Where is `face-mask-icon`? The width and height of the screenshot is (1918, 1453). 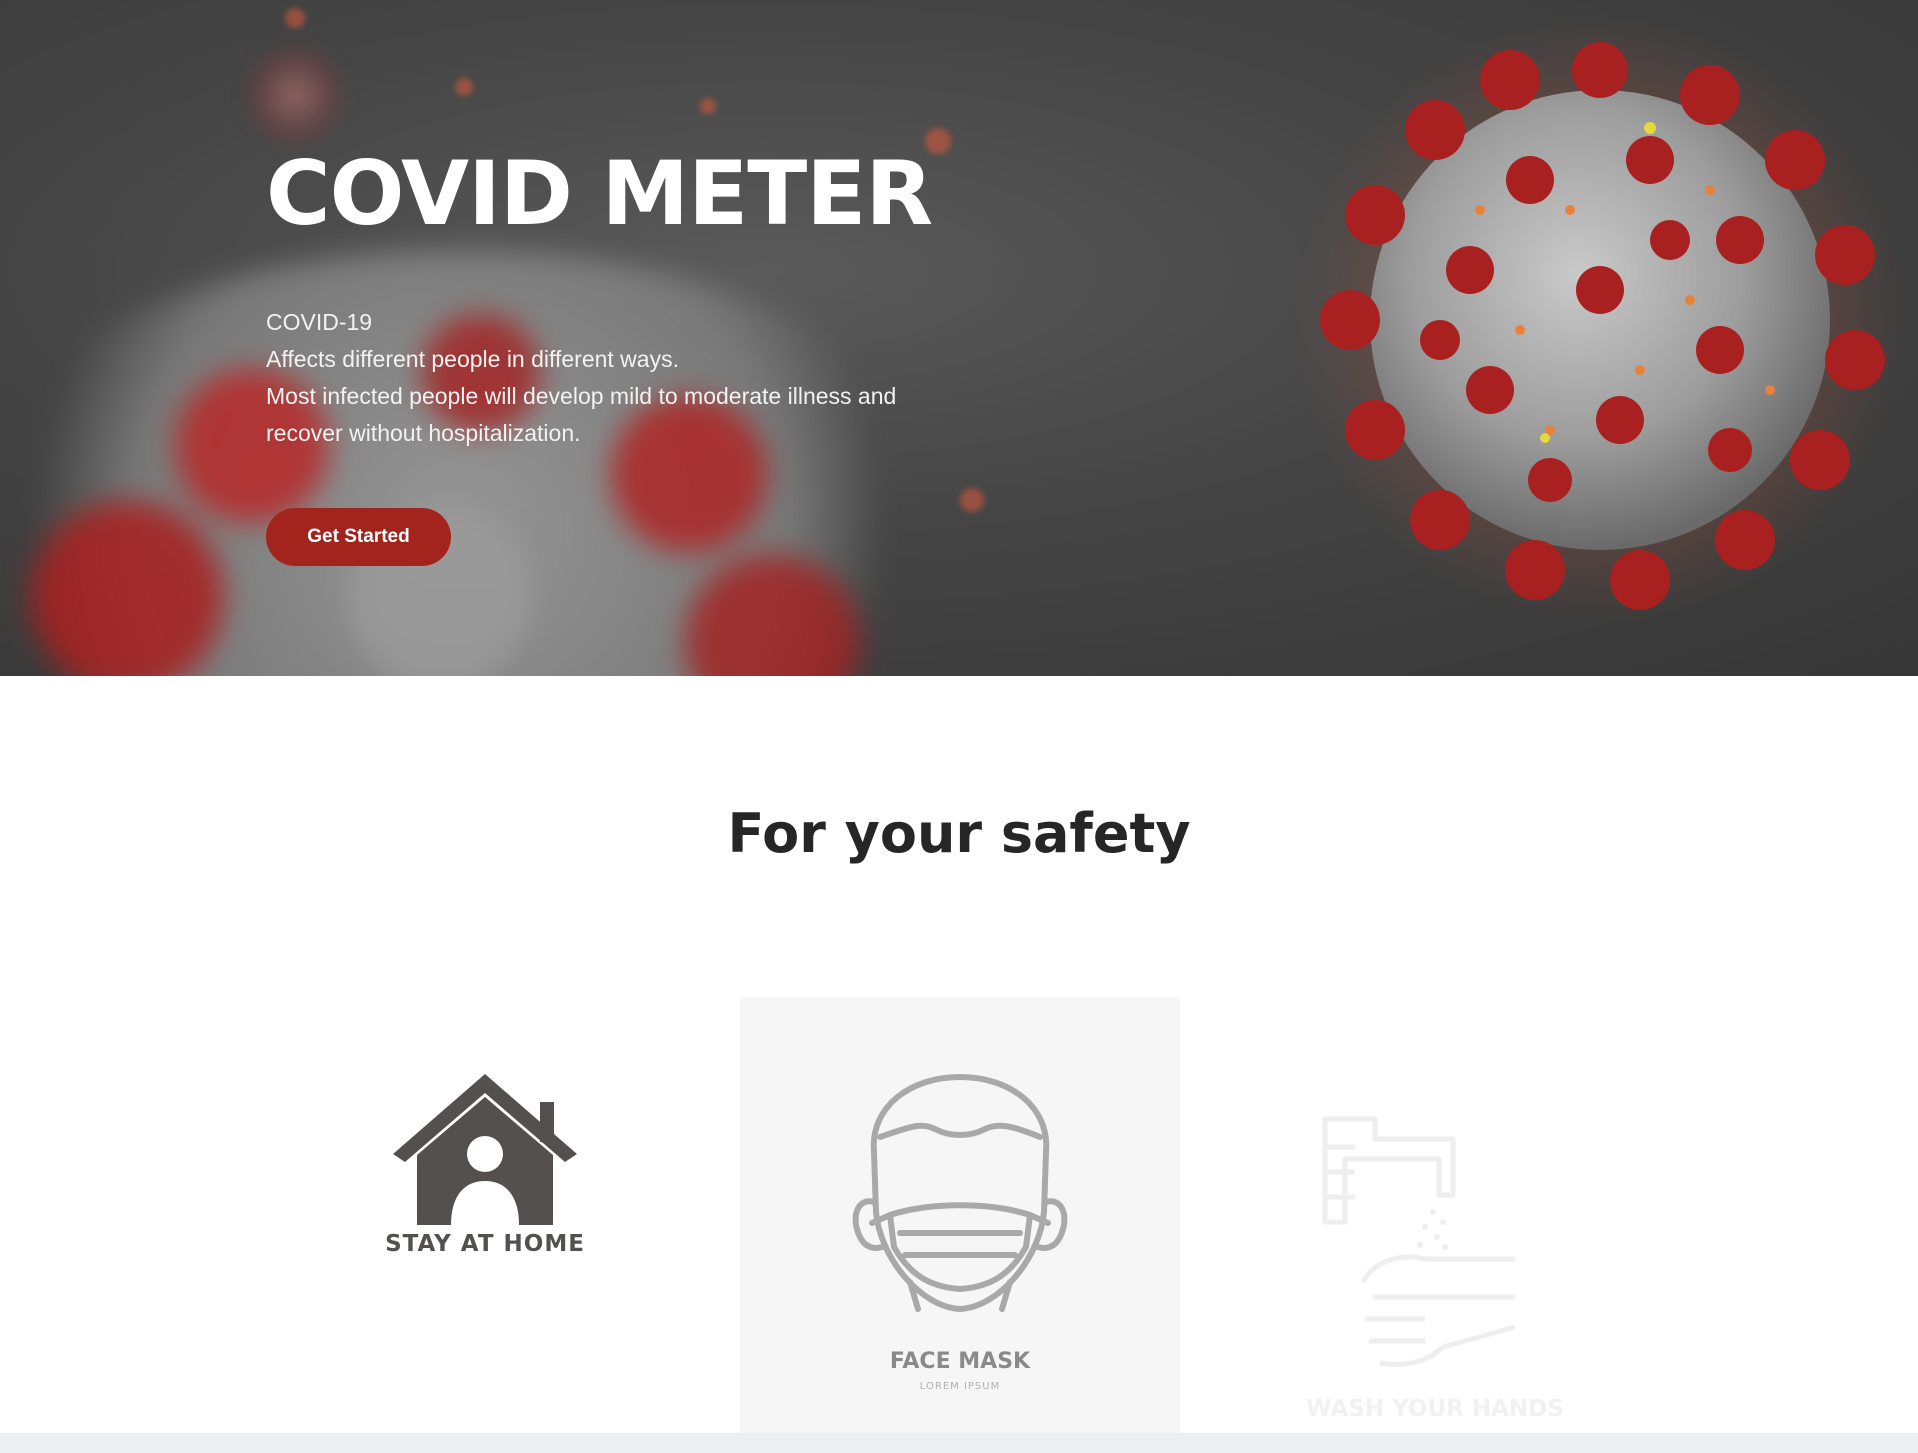
face-mask-icon is located at coordinates (960, 1193).